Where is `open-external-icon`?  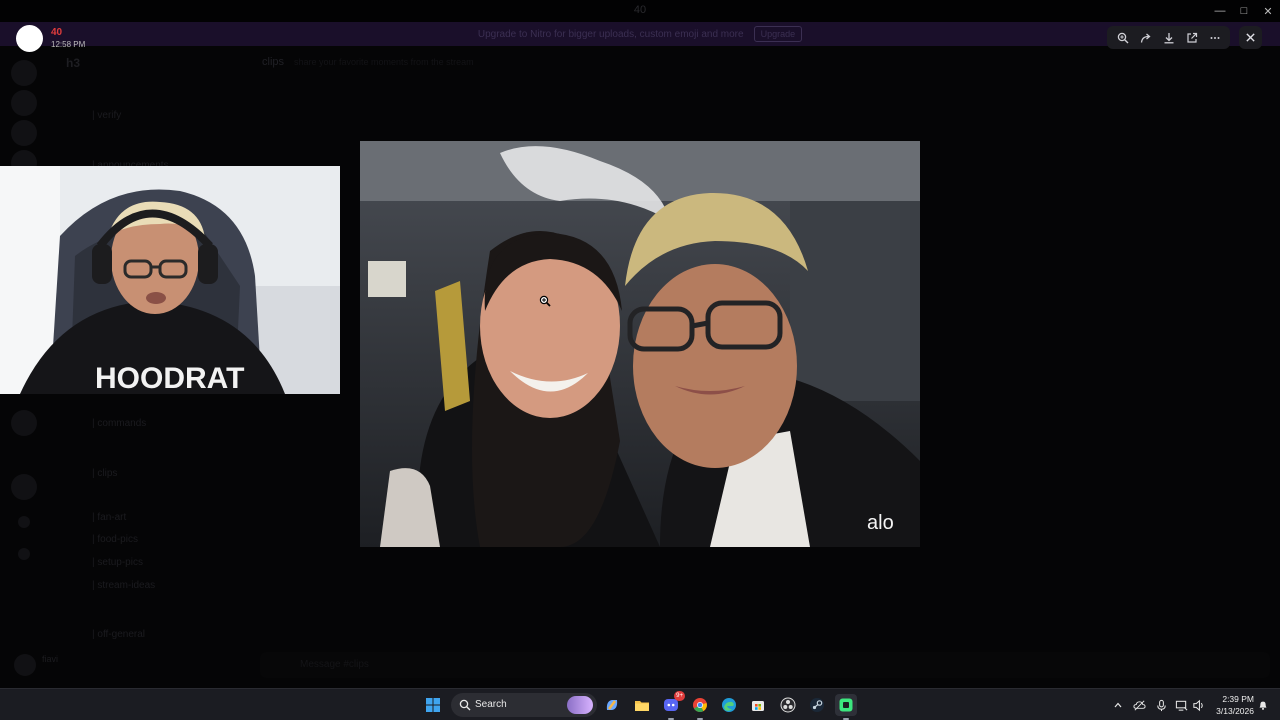
open-external-icon is located at coordinates (1192, 38).